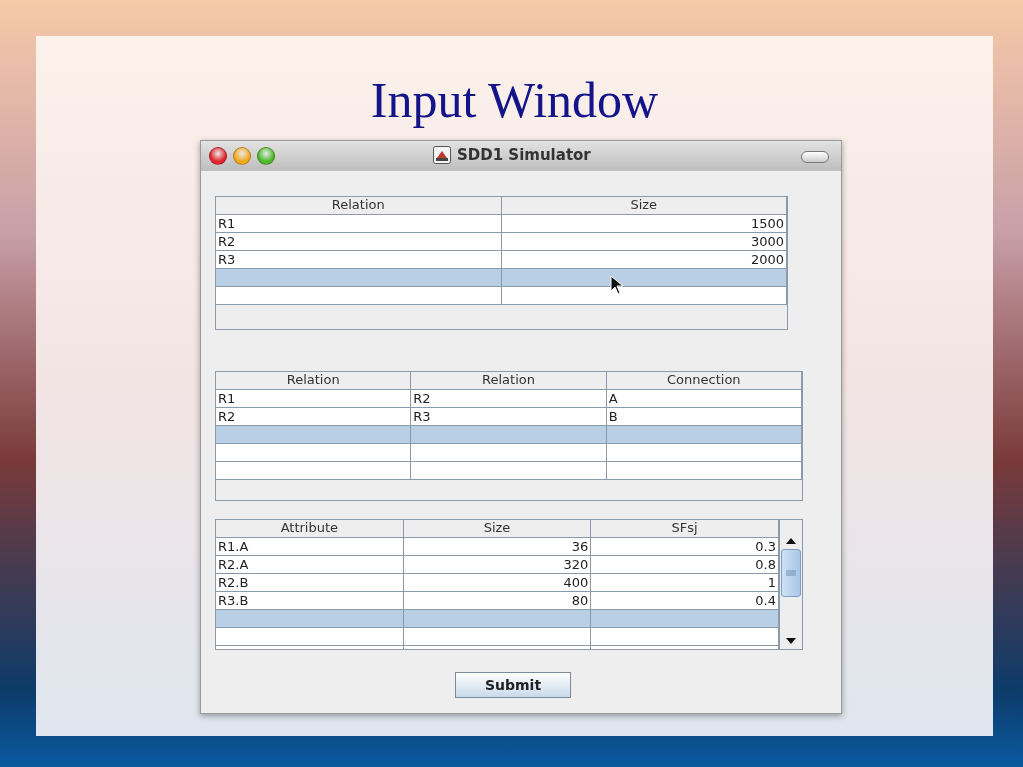 The width and height of the screenshot is (1023, 767). What do you see at coordinates (685, 601) in the screenshot?
I see `table-cell: 0.4` at bounding box center [685, 601].